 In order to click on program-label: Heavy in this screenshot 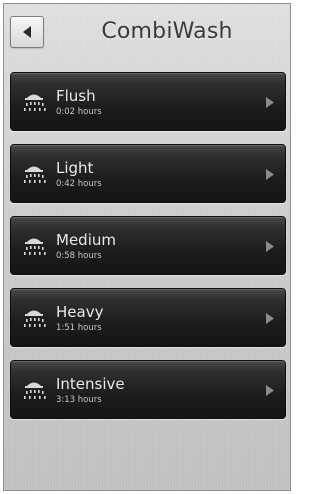, I will do `click(80, 312)`.